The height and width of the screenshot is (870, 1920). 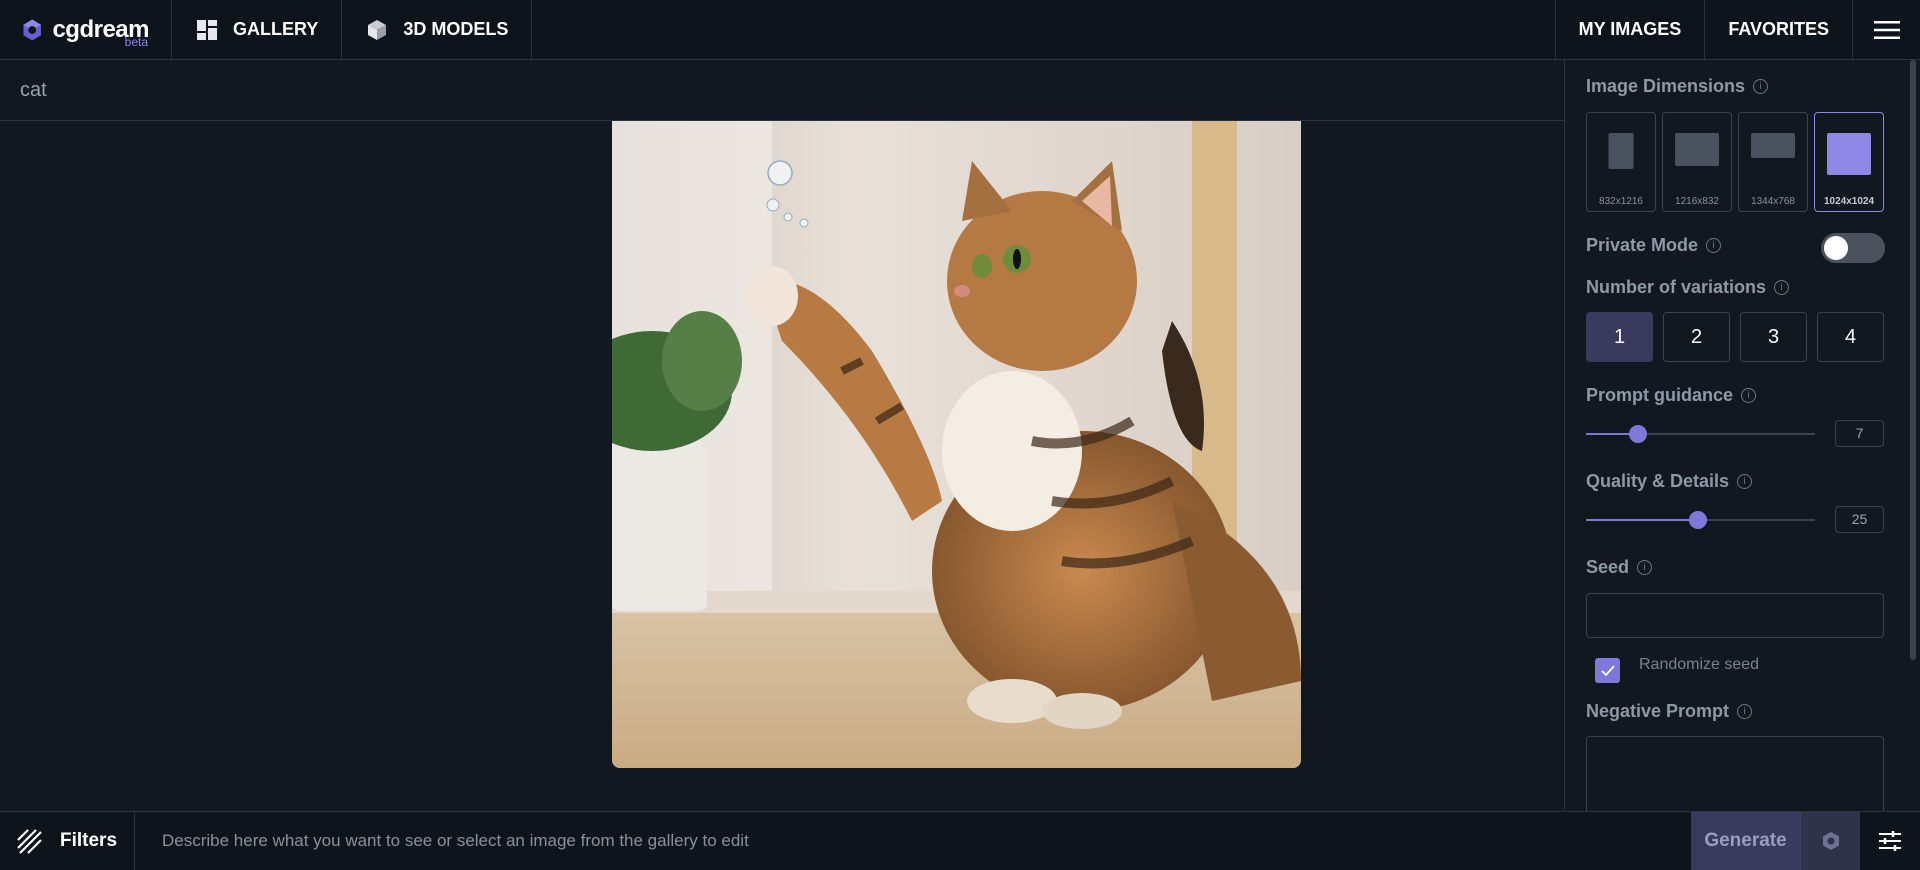 What do you see at coordinates (1773, 337) in the screenshot?
I see `variation-option-3: 3` at bounding box center [1773, 337].